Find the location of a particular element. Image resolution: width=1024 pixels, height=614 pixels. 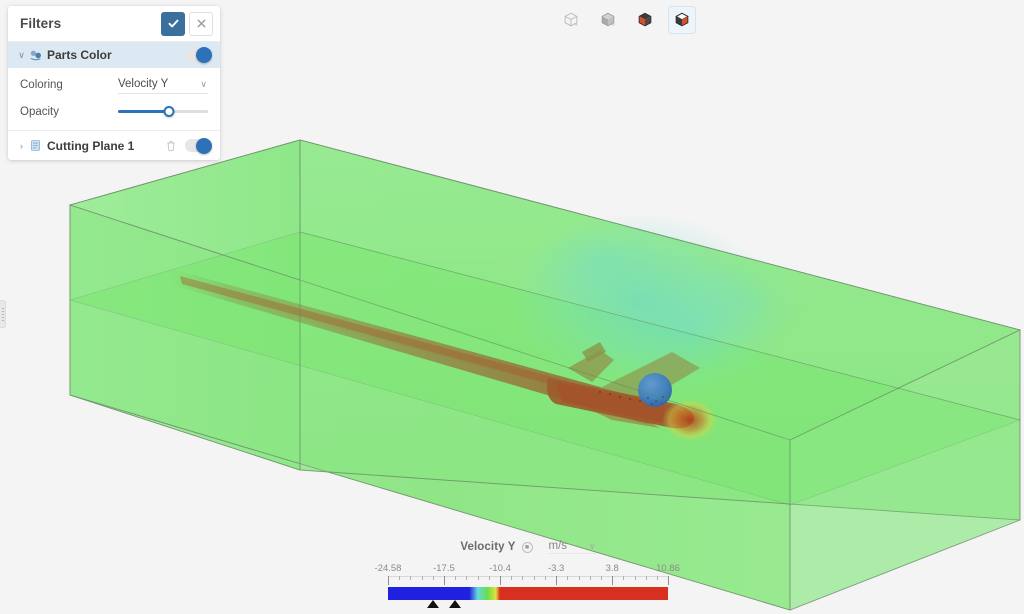

parts-color-toggle is located at coordinates (198, 55).